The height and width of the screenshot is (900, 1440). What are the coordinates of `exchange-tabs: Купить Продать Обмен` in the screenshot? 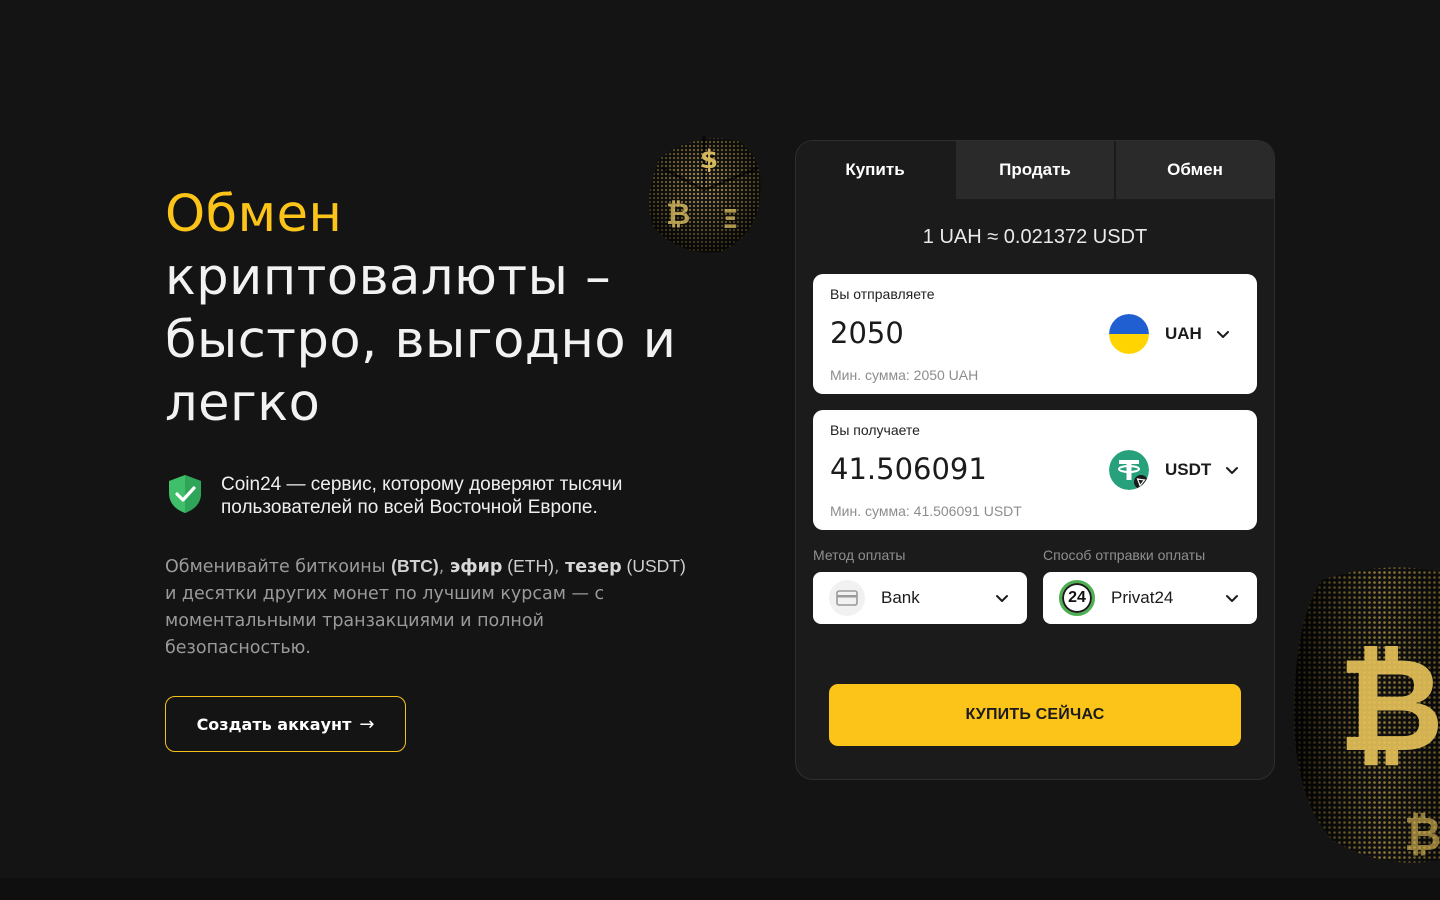 It's located at (1035, 170).